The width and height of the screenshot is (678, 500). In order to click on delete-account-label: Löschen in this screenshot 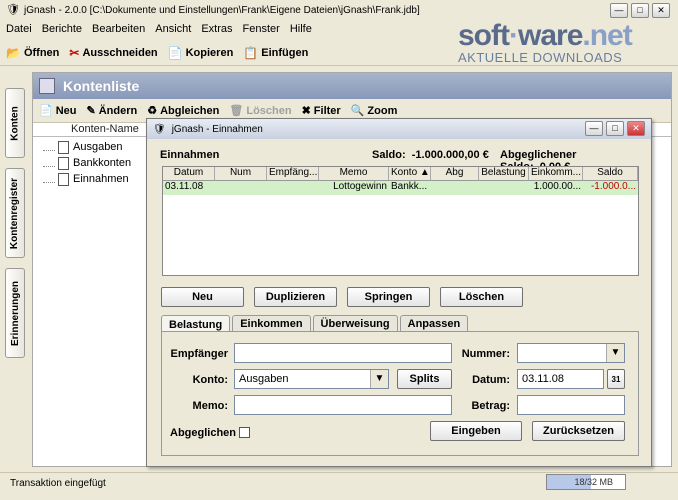, I will do `click(269, 110)`.